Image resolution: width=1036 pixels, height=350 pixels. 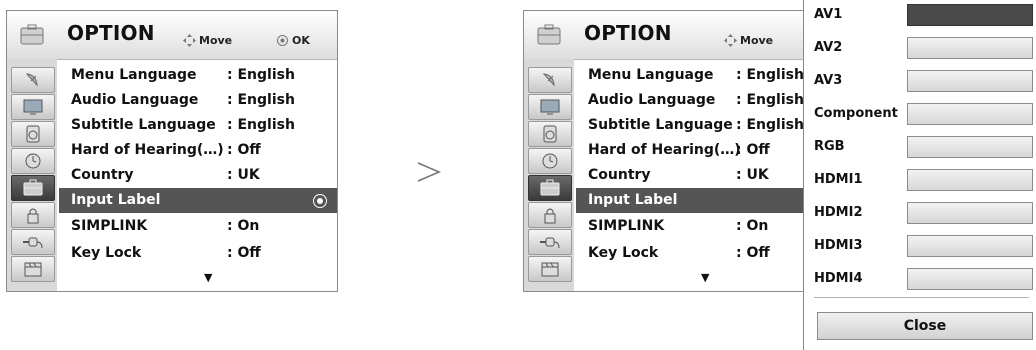 I want to click on radio-selected-icon, so click(x=320, y=201).